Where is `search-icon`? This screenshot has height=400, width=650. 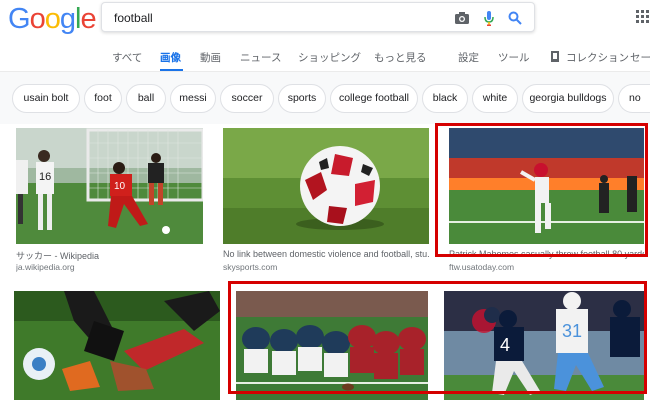 search-icon is located at coordinates (515, 18).